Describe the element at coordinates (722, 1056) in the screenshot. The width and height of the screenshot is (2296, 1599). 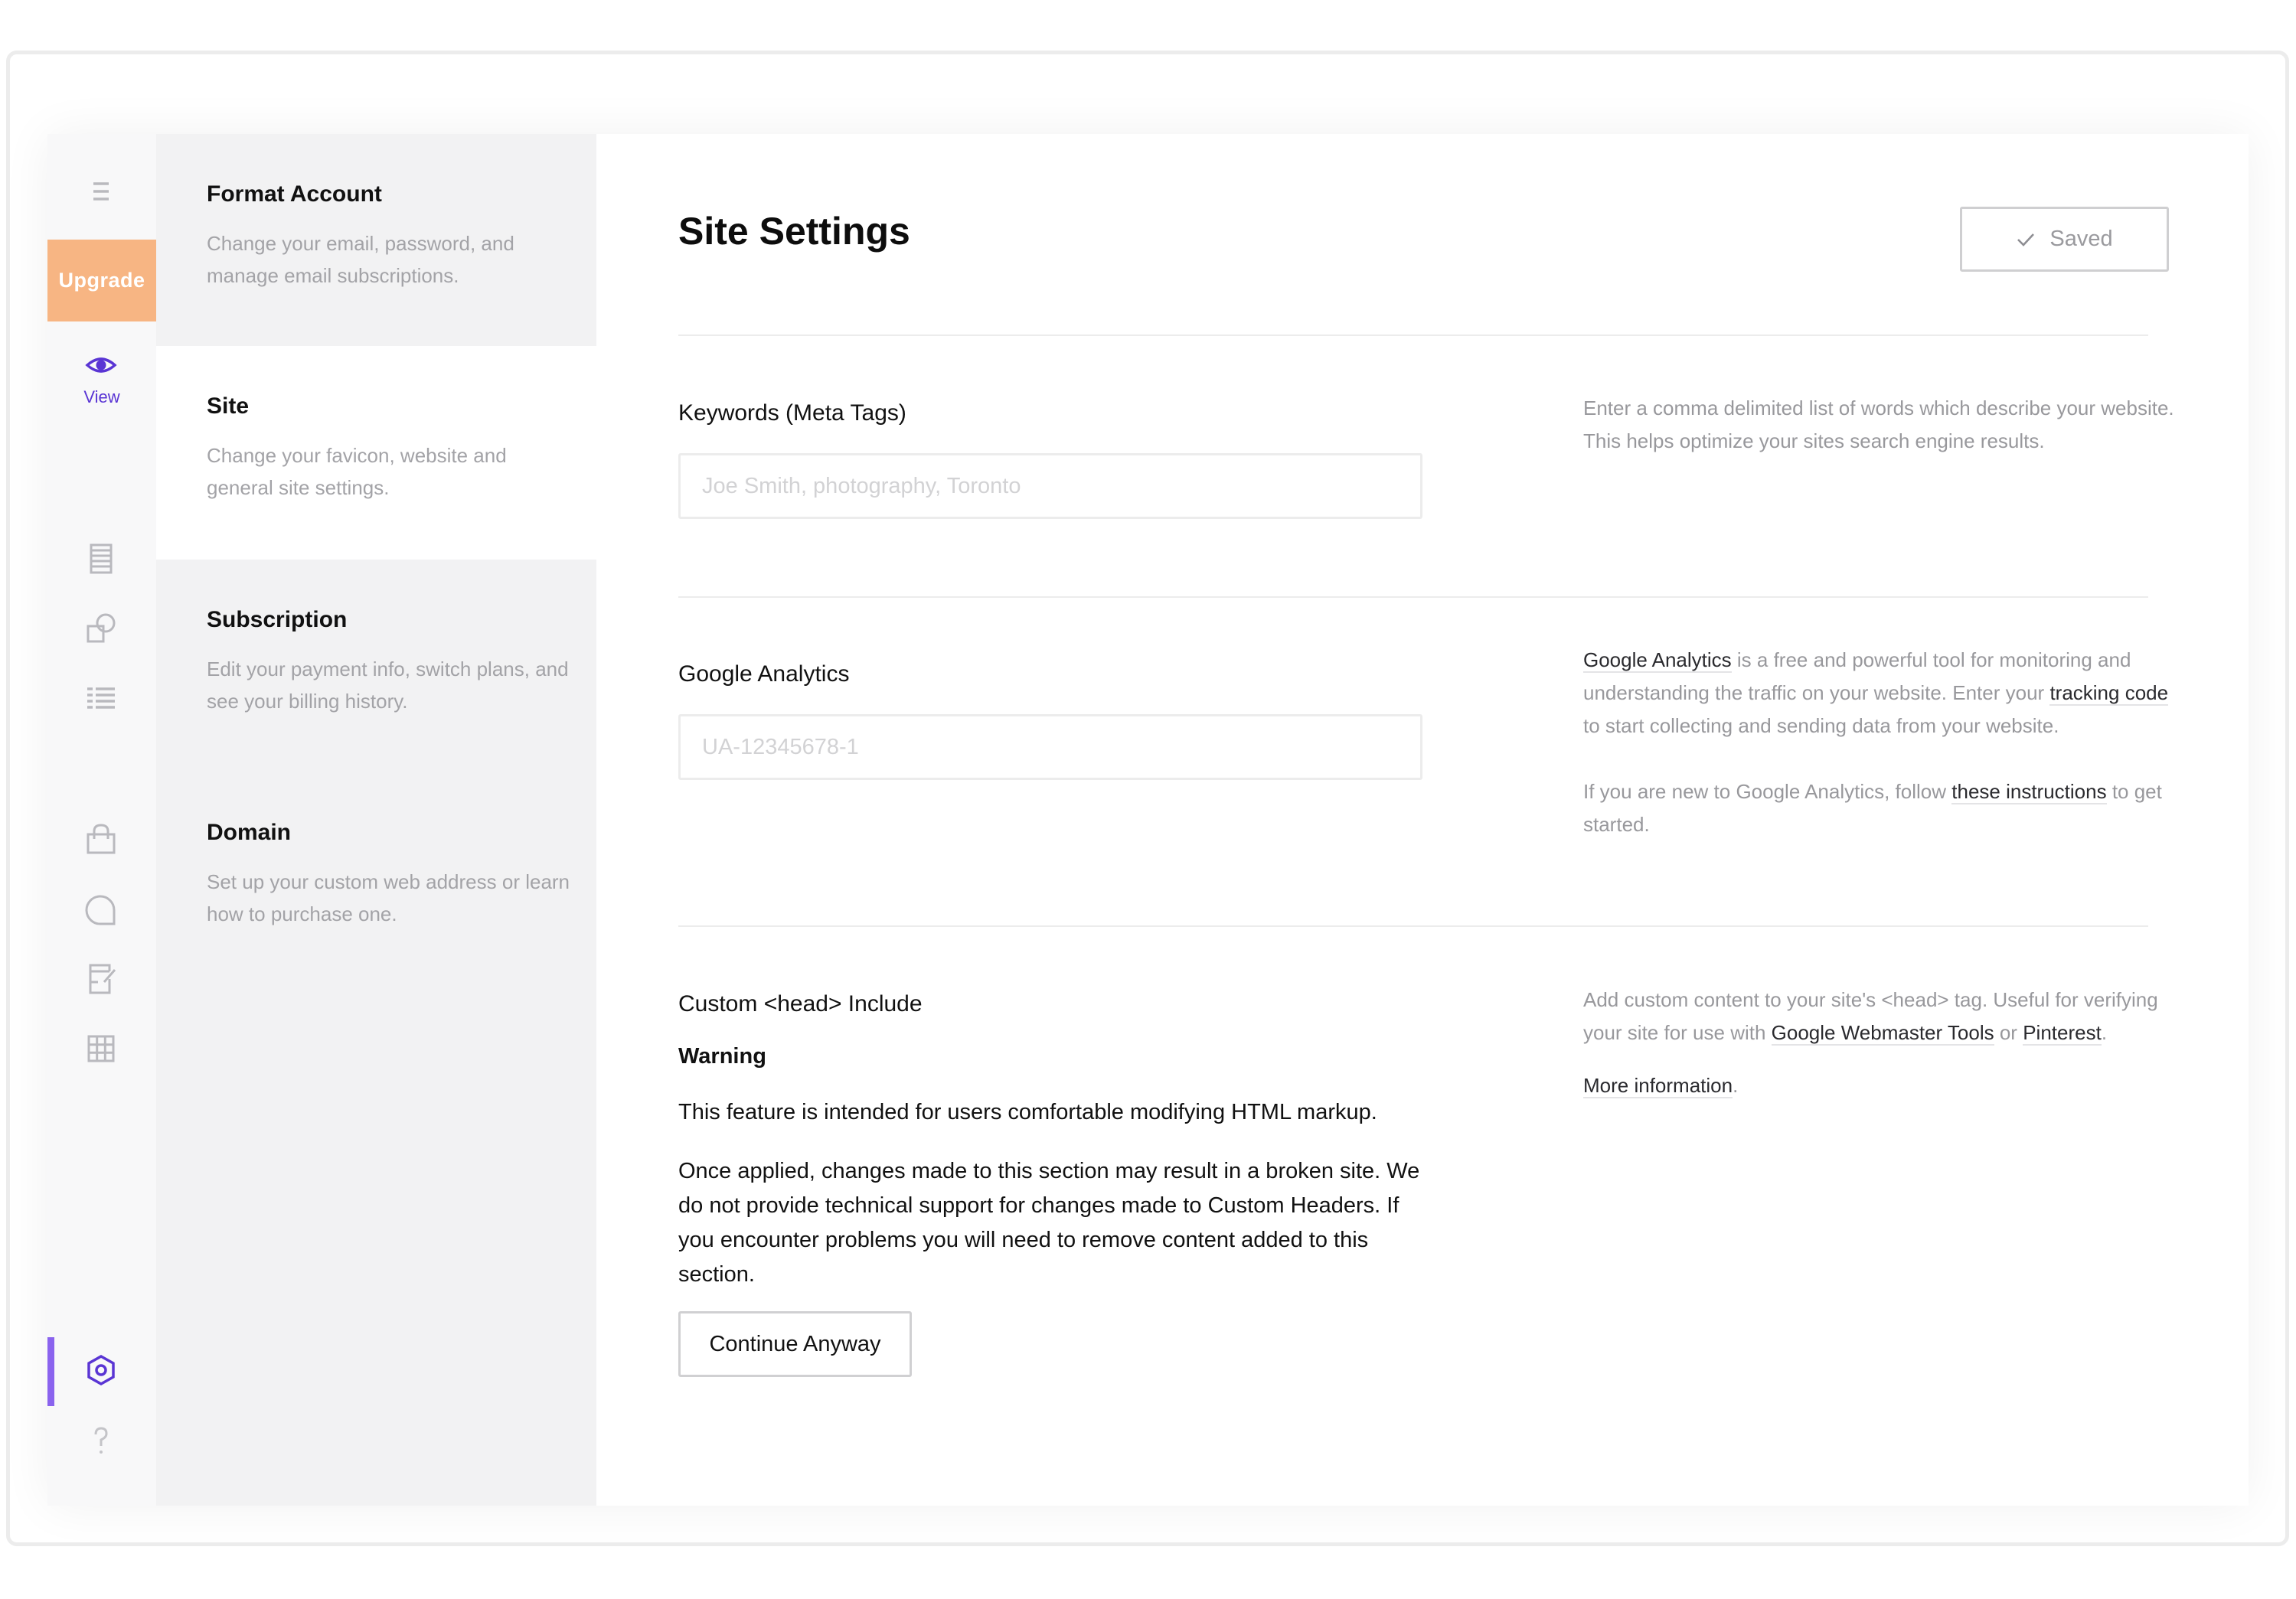
I see `warning-title: Warning` at that location.